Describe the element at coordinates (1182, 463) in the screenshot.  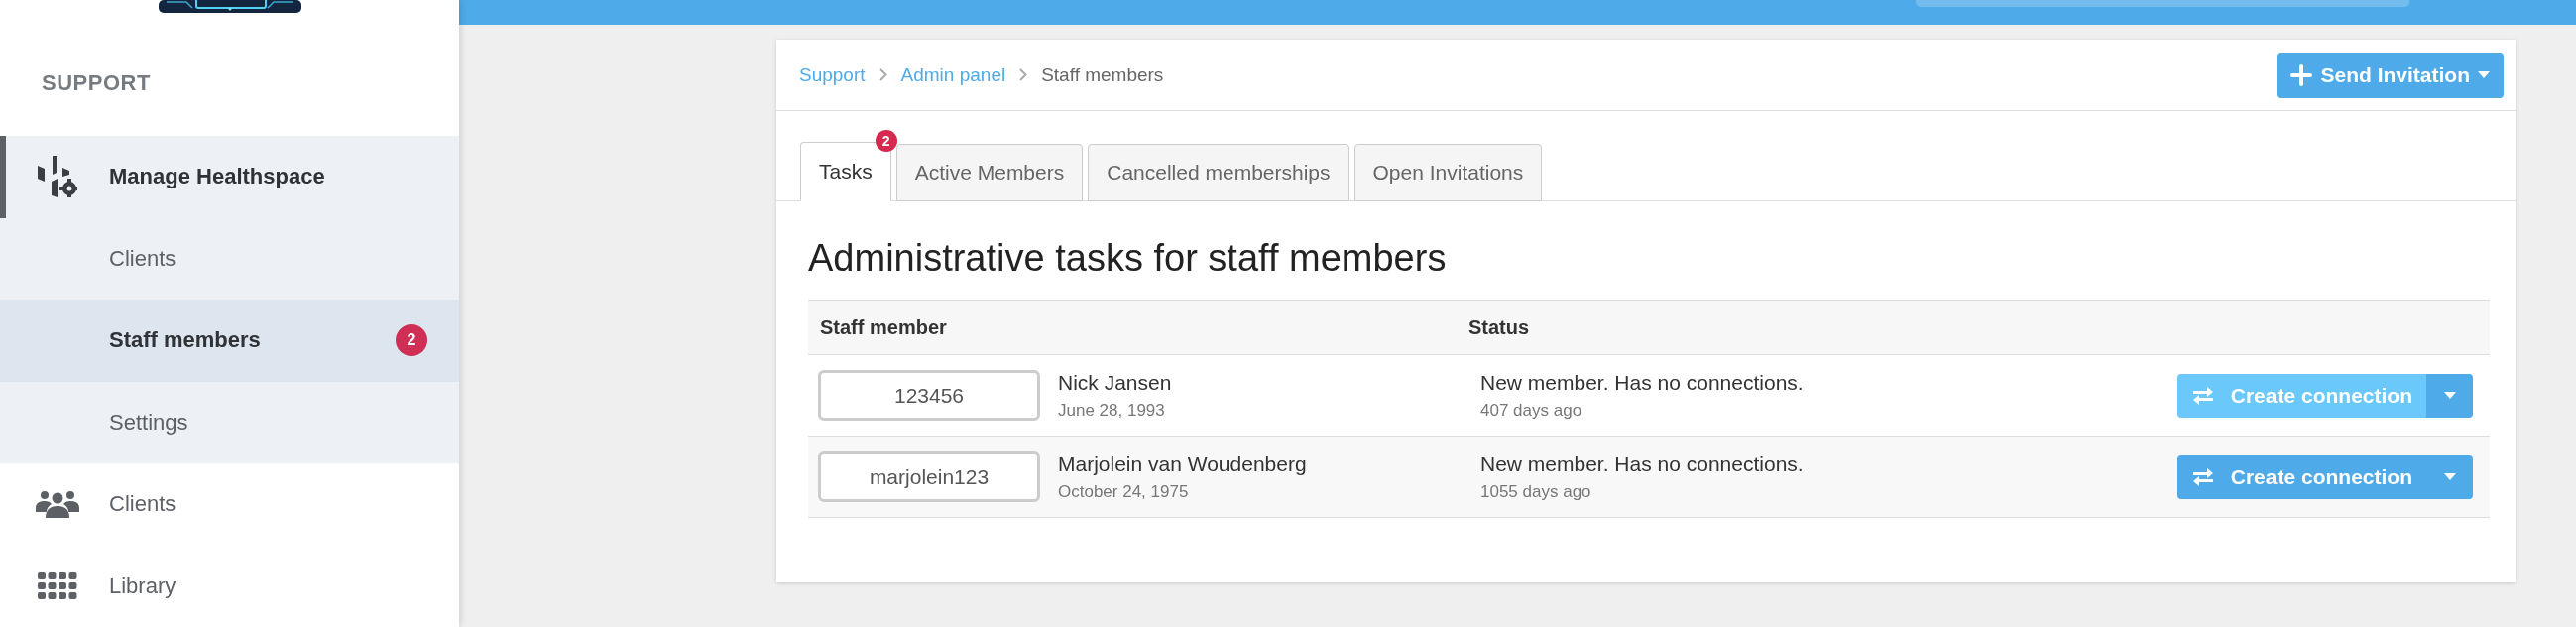
I see `member-name: Marjolein van Woudenberg` at that location.